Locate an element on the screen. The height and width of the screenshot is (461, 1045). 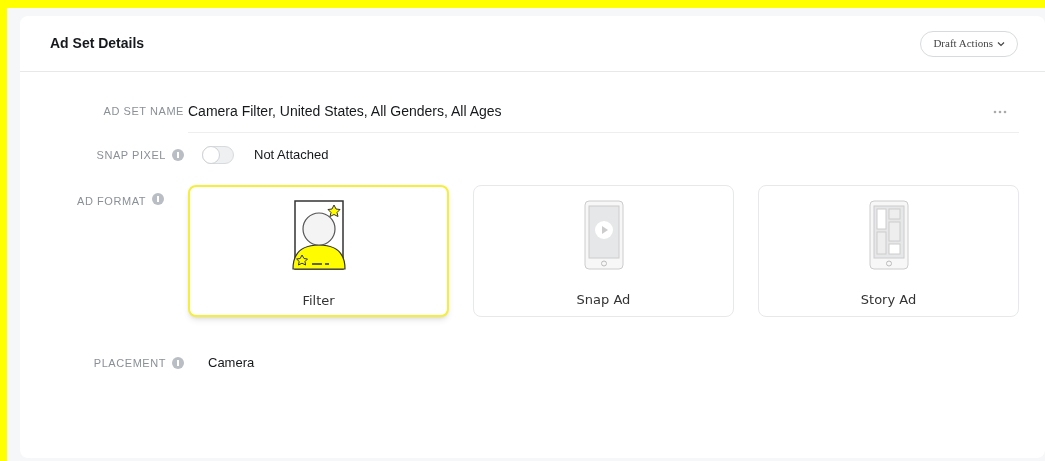
phone-tiles-icon is located at coordinates (888, 235).